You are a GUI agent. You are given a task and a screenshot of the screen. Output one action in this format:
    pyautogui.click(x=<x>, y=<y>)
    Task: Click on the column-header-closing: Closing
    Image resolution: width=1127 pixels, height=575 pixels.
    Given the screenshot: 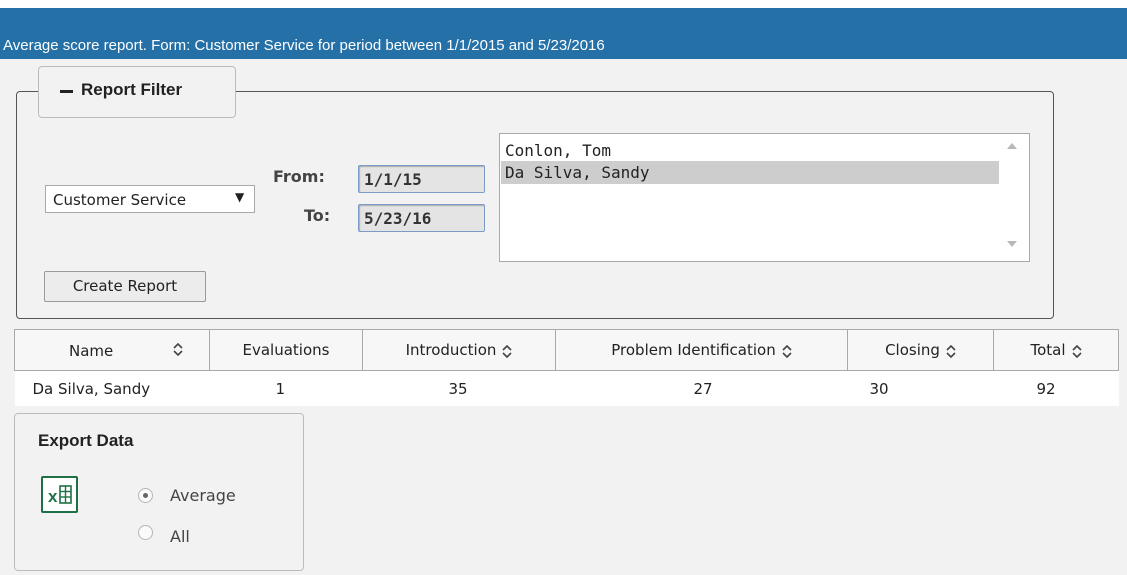 What is the action you would take?
    pyautogui.click(x=920, y=350)
    